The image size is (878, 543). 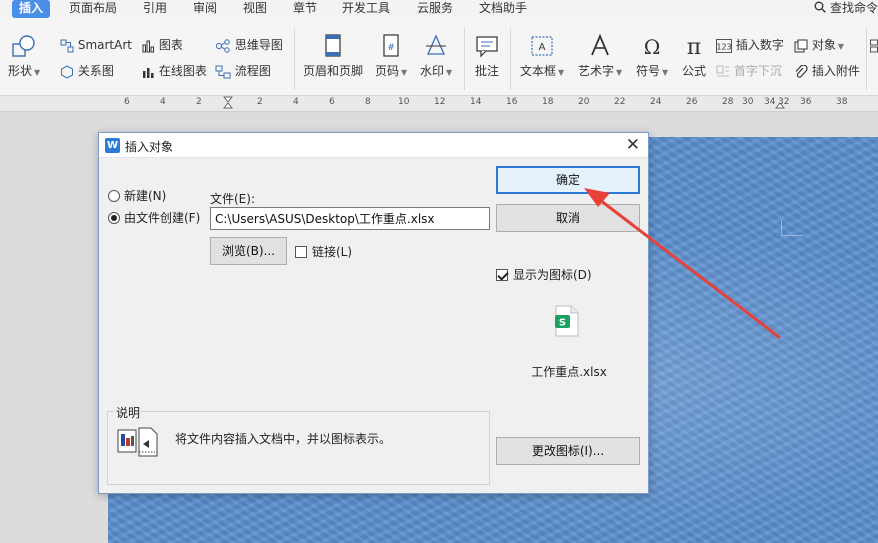 I want to click on spreadsheet-file-icon: S, so click(x=567, y=321).